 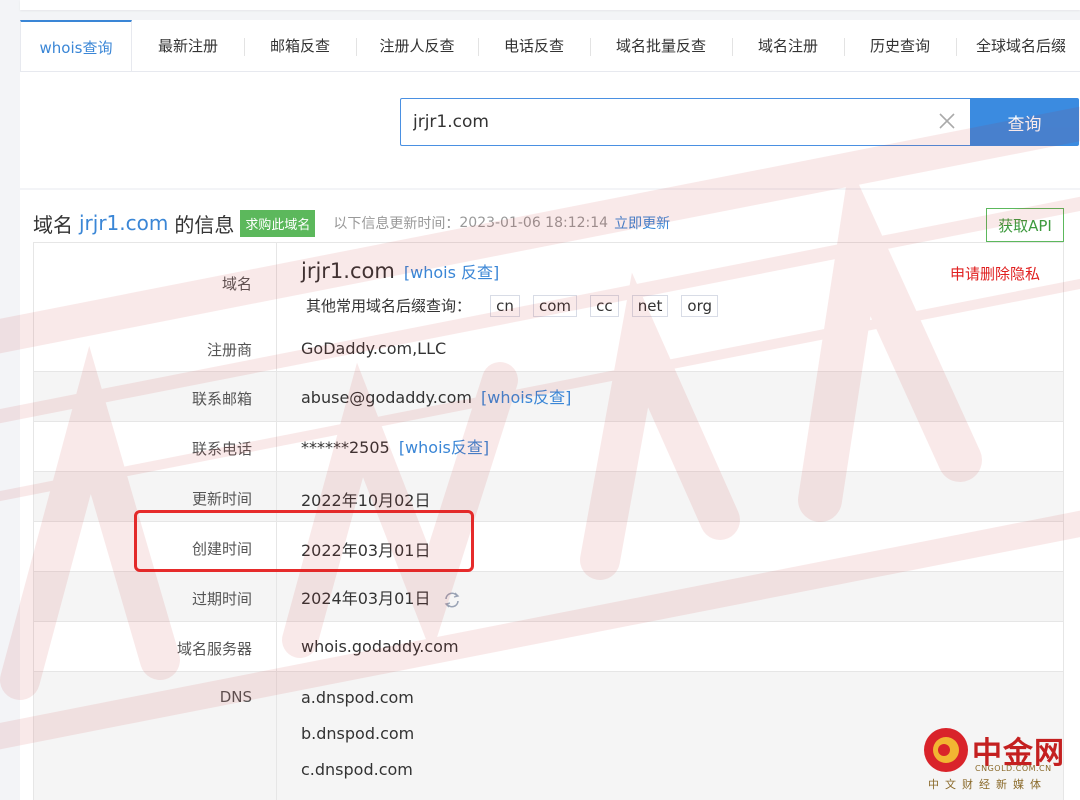 What do you see at coordinates (1024, 122) in the screenshot?
I see `query-button: 查询` at bounding box center [1024, 122].